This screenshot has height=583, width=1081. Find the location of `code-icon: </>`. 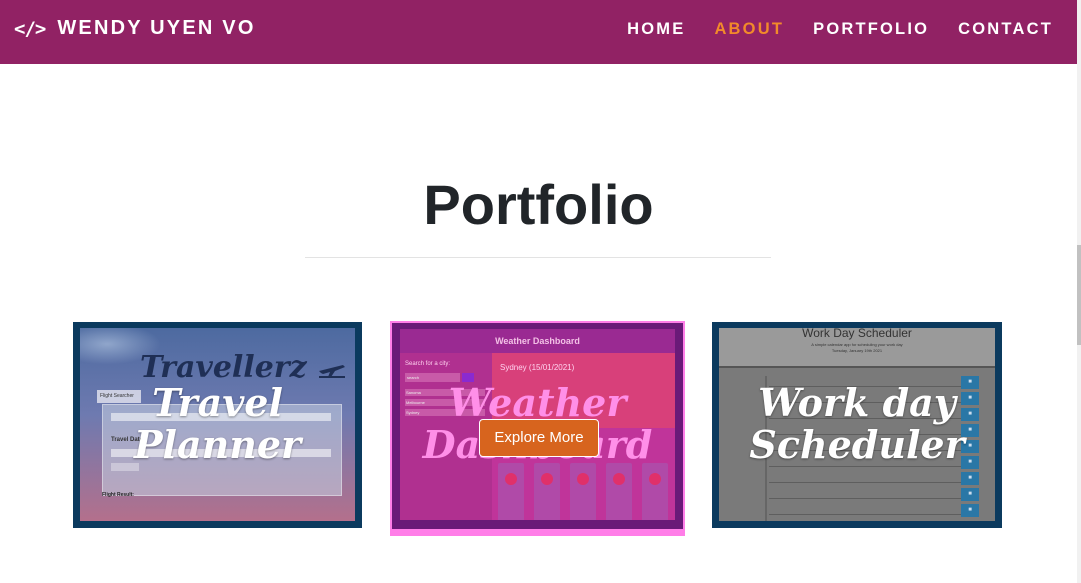

code-icon: </> is located at coordinates (30, 28).